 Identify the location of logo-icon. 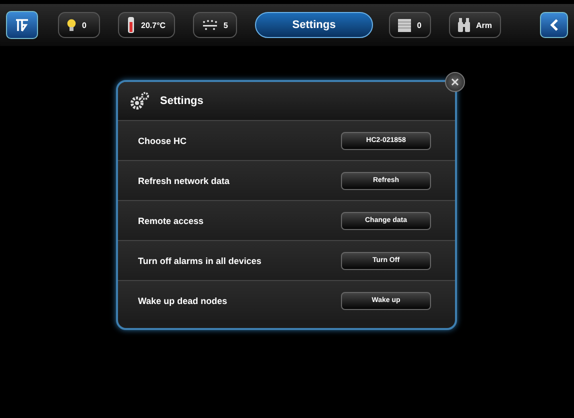
(22, 25).